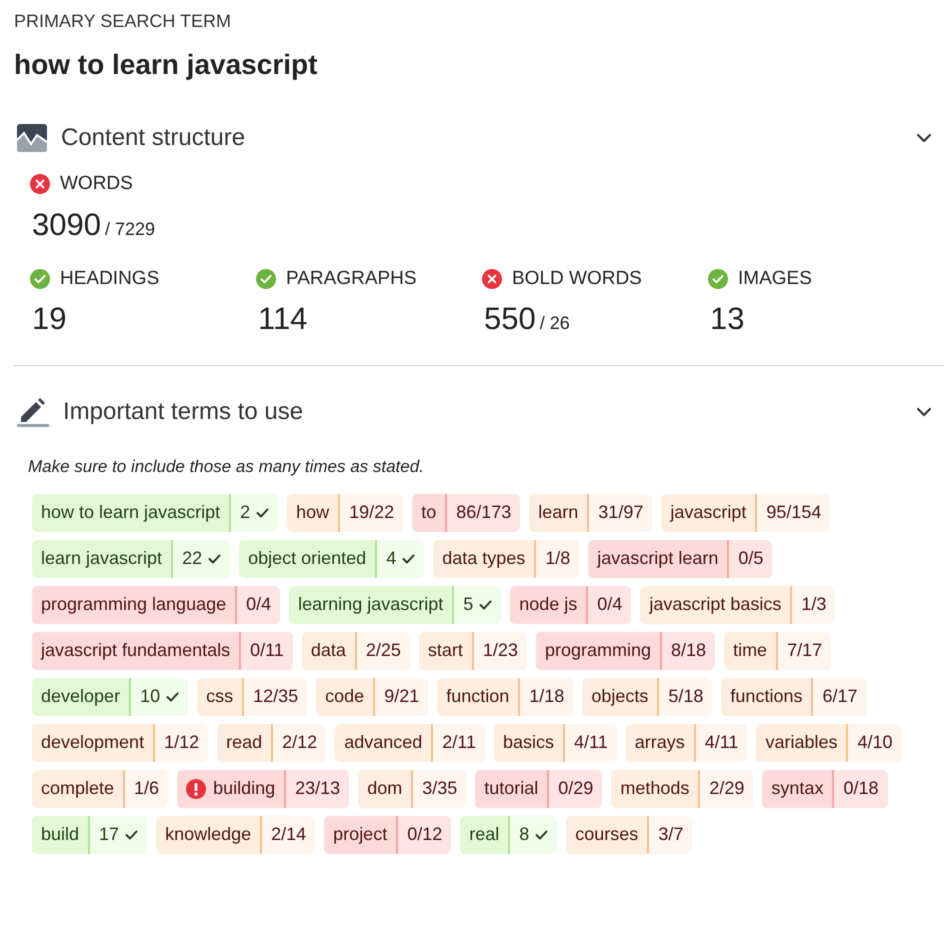 Image resolution: width=944 pixels, height=930 pixels. Describe the element at coordinates (96, 184) in the screenshot. I see `metric-label: WORDS` at that location.